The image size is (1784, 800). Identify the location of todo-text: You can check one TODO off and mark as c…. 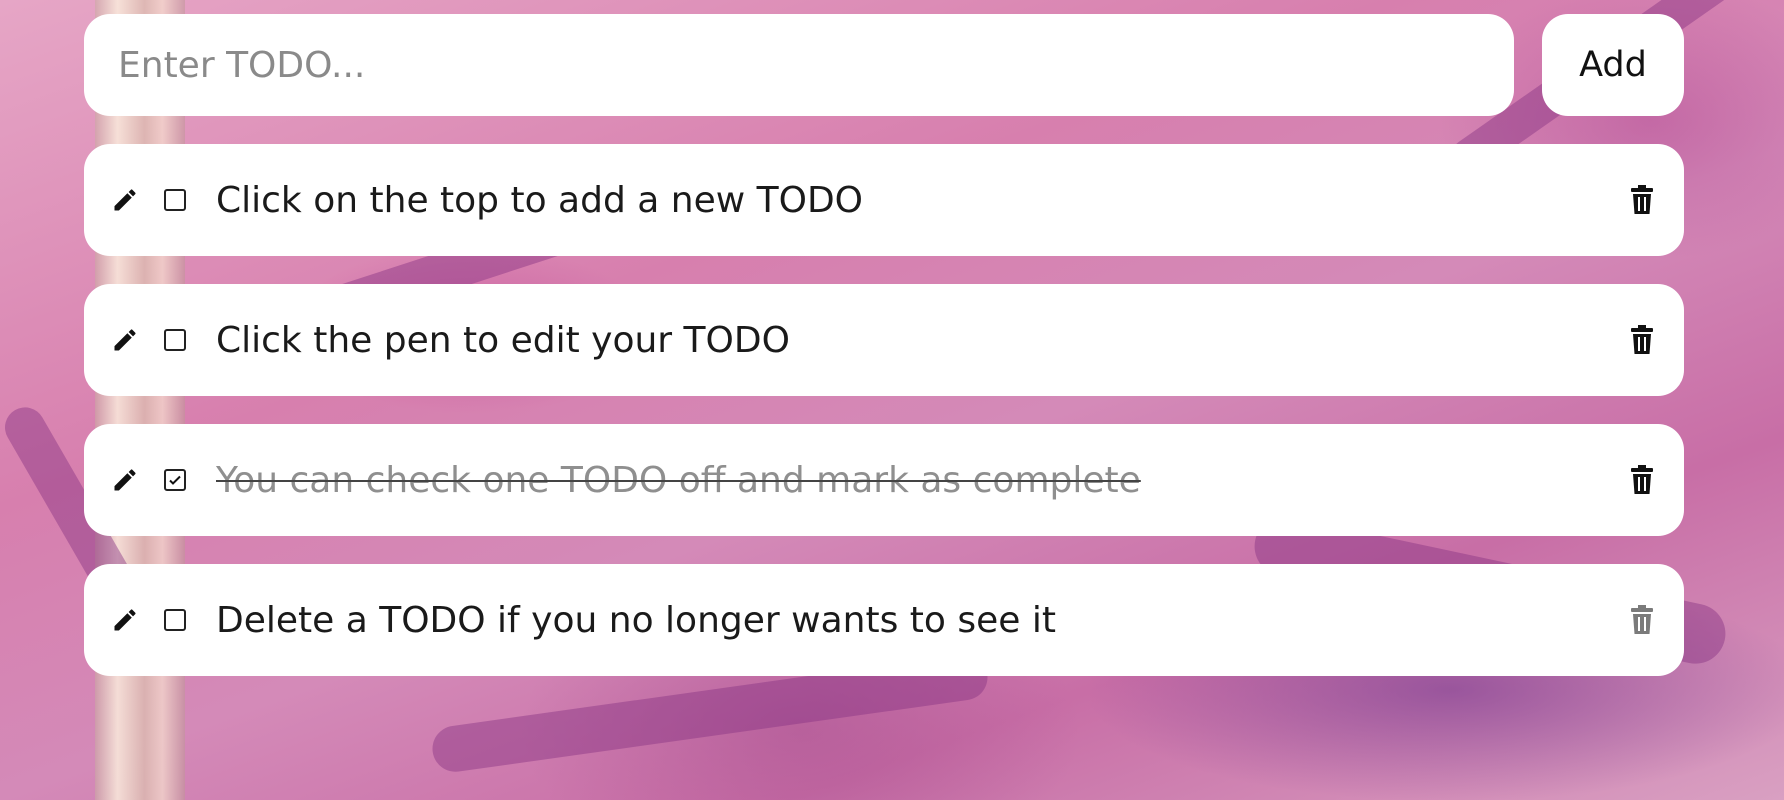
(678, 480).